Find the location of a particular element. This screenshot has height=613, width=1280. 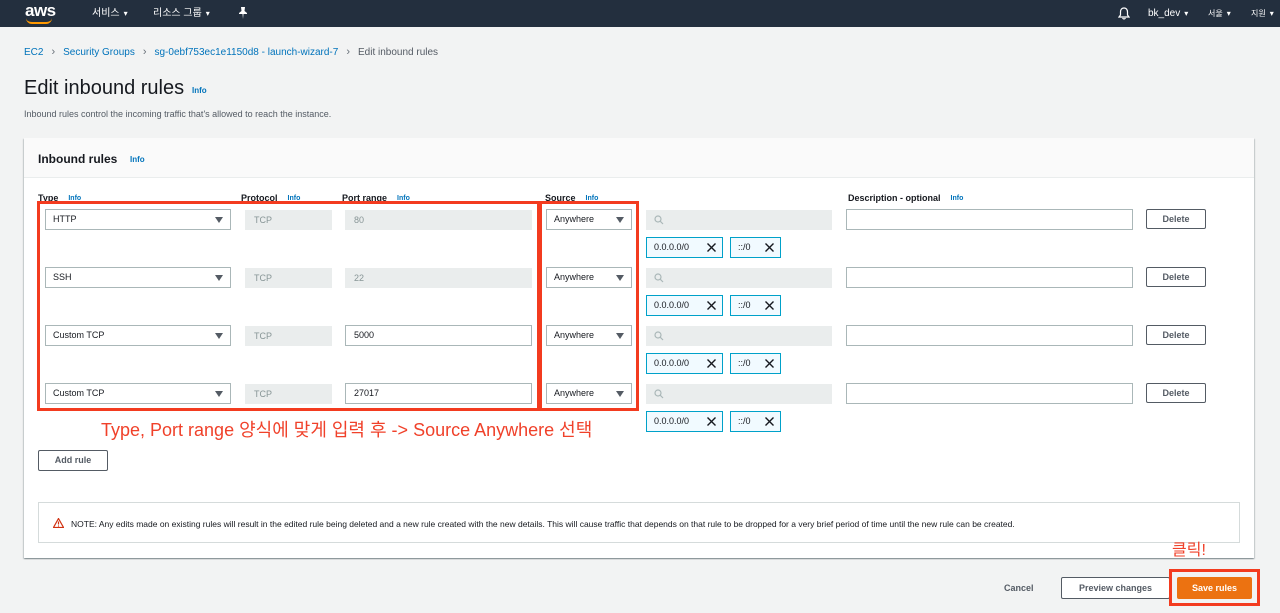

panel-info-link: Info is located at coordinates (137, 159).